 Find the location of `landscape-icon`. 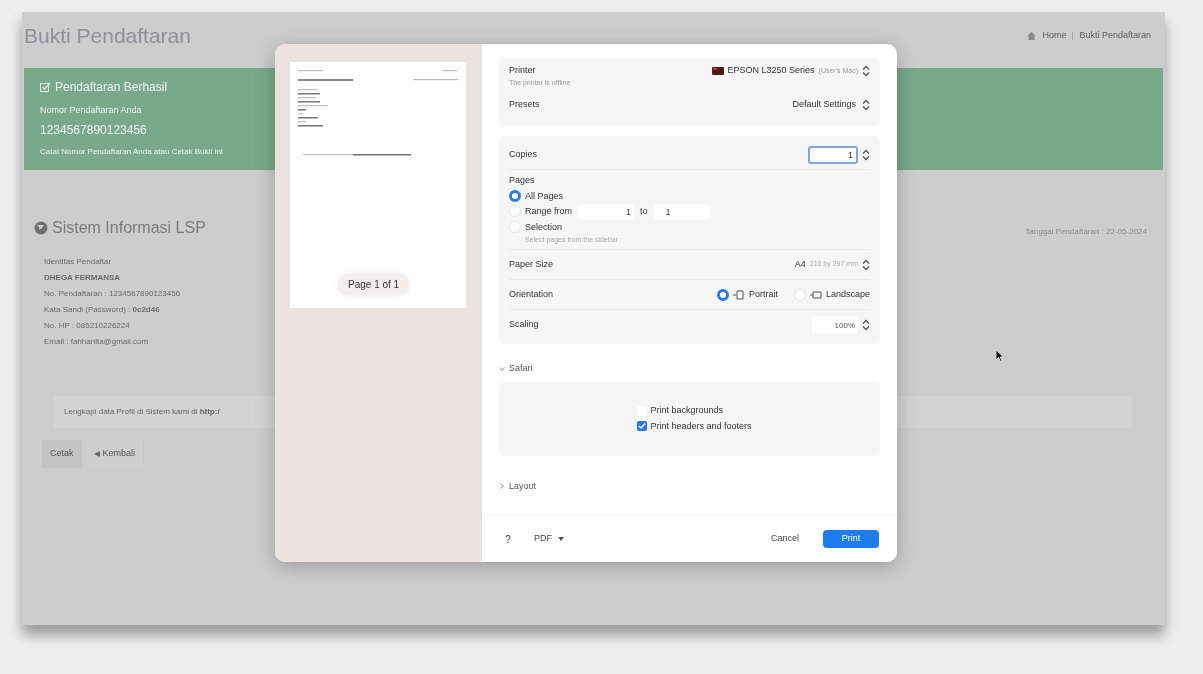

landscape-icon is located at coordinates (815, 294).